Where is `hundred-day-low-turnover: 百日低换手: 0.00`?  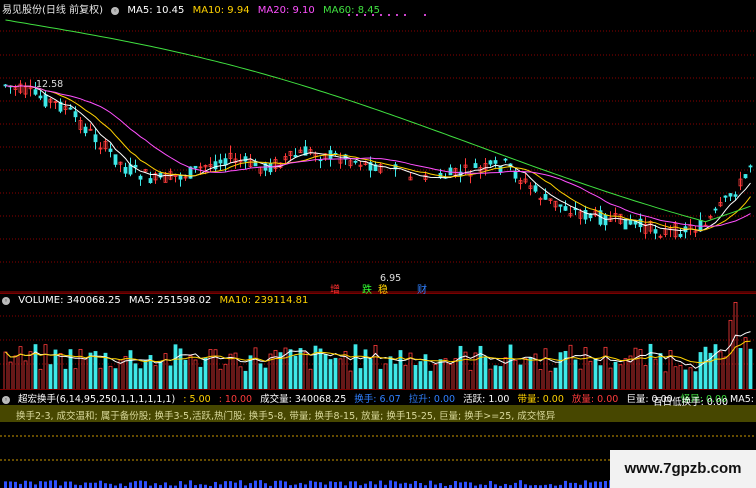 hundred-day-low-turnover: 百日低换手: 0.00 is located at coordinates (690, 402).